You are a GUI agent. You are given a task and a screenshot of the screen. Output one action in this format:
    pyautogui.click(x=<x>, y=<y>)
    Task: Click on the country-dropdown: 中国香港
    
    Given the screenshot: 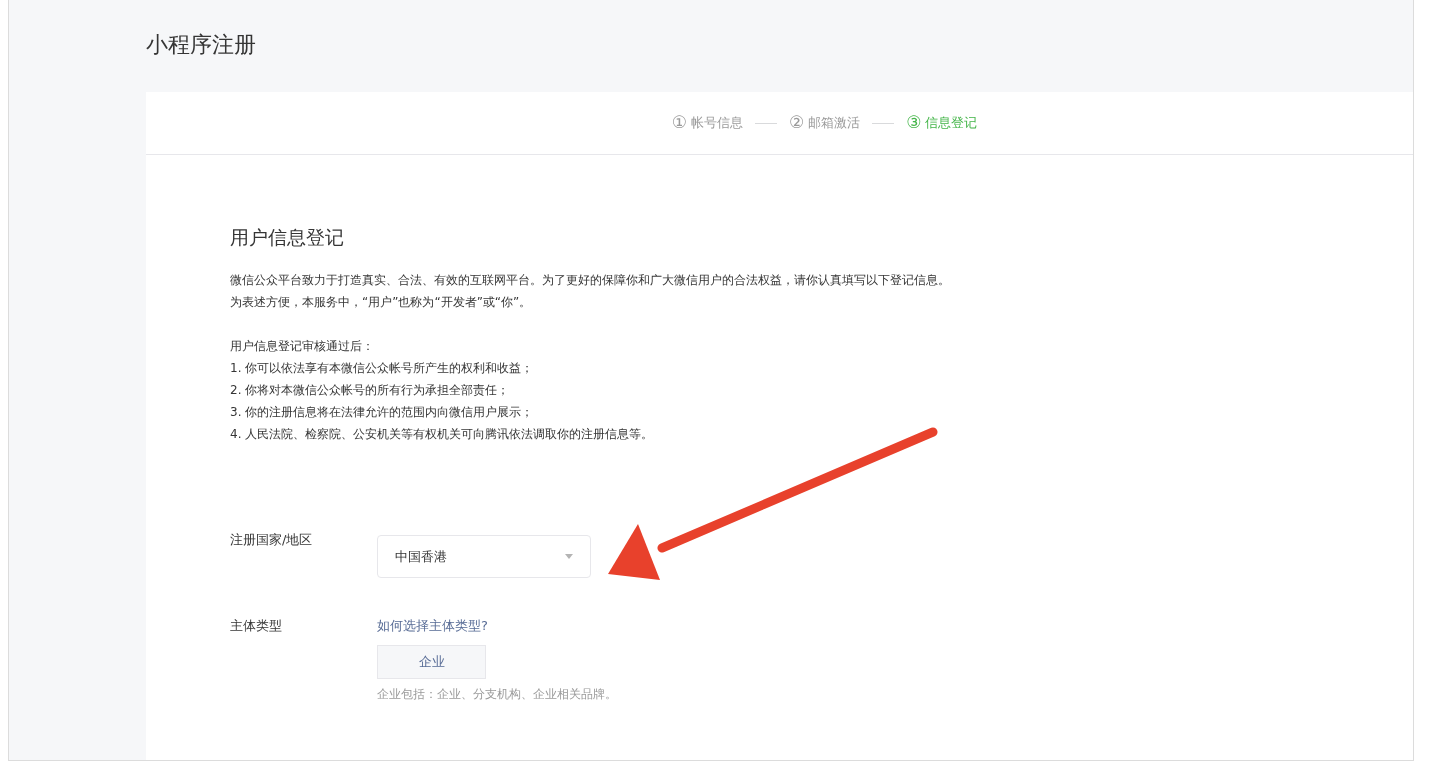 What is the action you would take?
    pyautogui.click(x=484, y=556)
    